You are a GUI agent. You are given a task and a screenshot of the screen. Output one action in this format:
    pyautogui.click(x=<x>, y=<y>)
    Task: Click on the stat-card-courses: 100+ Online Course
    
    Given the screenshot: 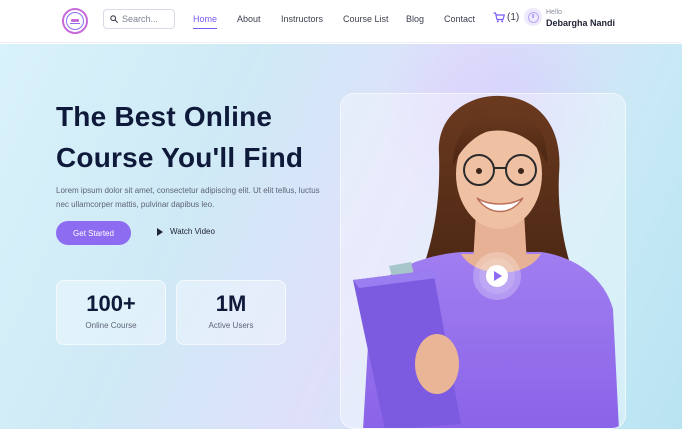 What is the action you would take?
    pyautogui.click(x=111, y=312)
    